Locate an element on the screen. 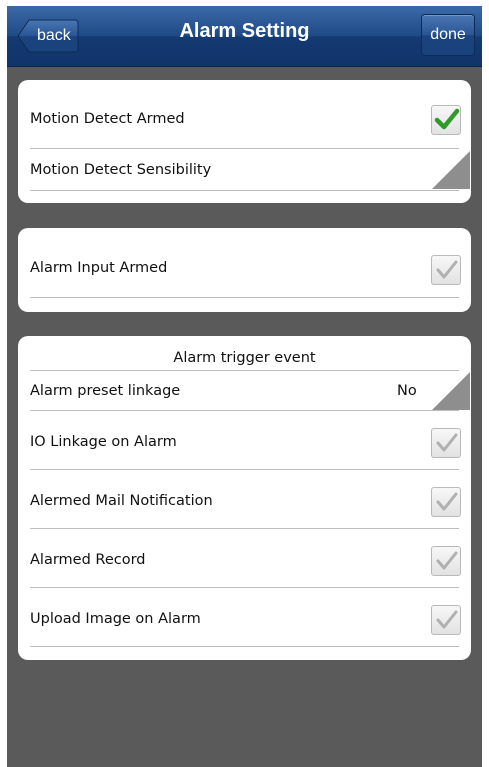 The image size is (489, 767). preset-linkage-label: Alarm preset linkage is located at coordinates (105, 391).